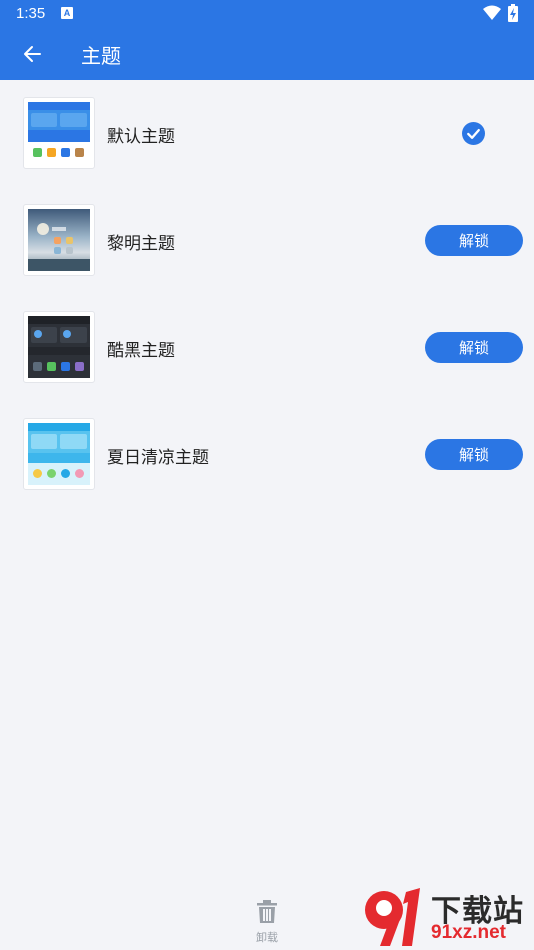  I want to click on battery-icon, so click(513, 13).